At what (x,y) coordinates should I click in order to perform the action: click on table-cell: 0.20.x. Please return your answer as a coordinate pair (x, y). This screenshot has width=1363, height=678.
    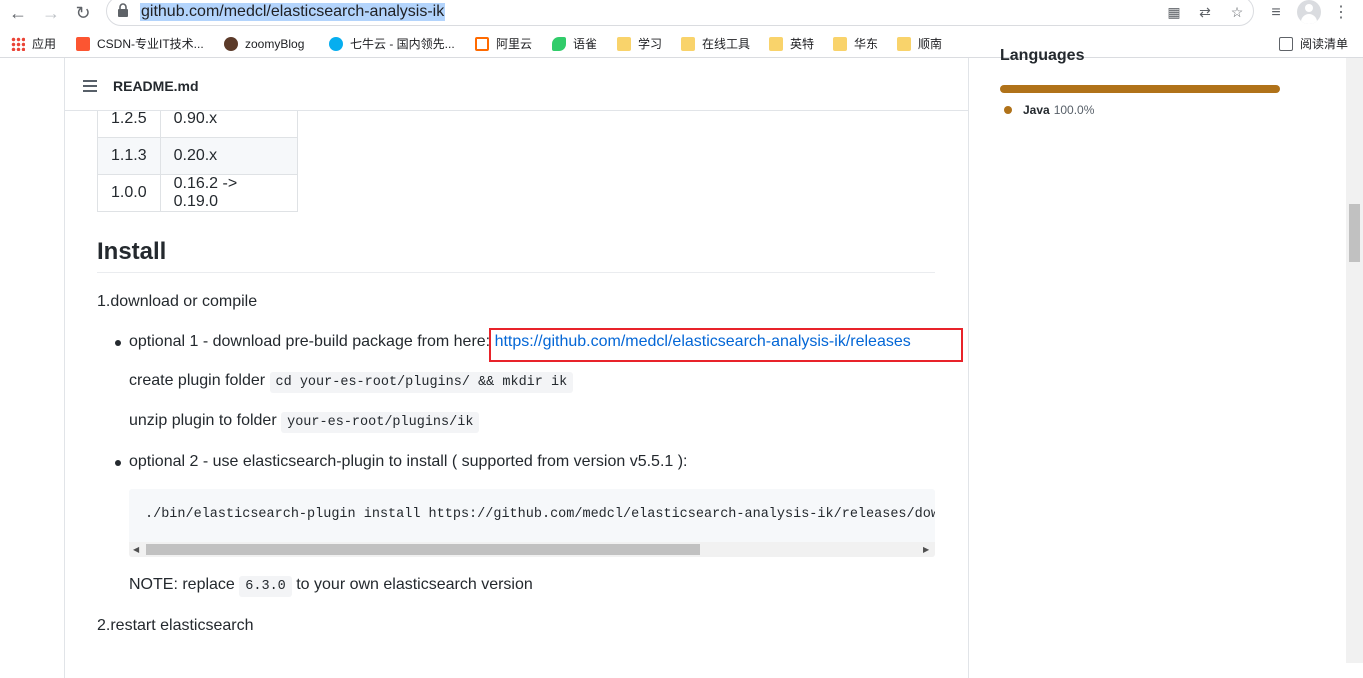
    Looking at the image, I should click on (228, 156).